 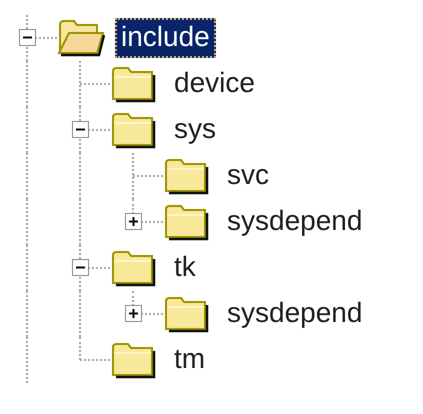 What do you see at coordinates (190, 360) in the screenshot?
I see `folder-label: tm` at bounding box center [190, 360].